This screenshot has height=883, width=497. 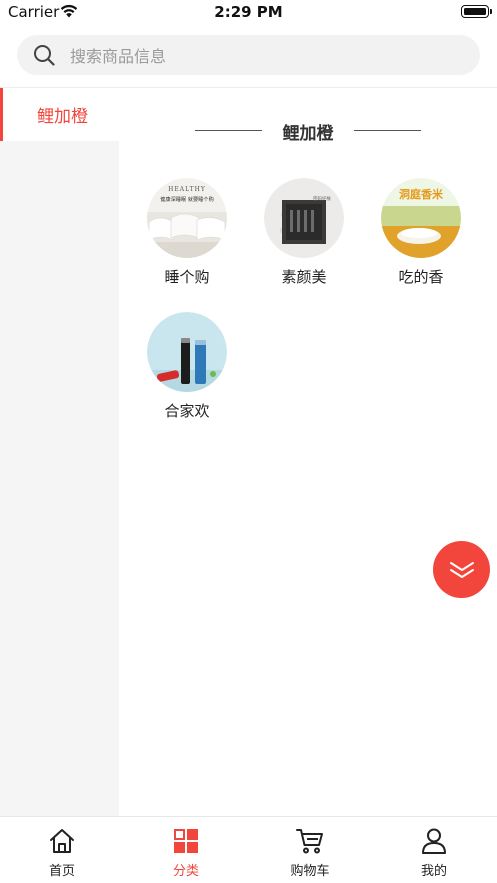 What do you see at coordinates (248, 55) in the screenshot?
I see `search-input: 搜索商品信息` at bounding box center [248, 55].